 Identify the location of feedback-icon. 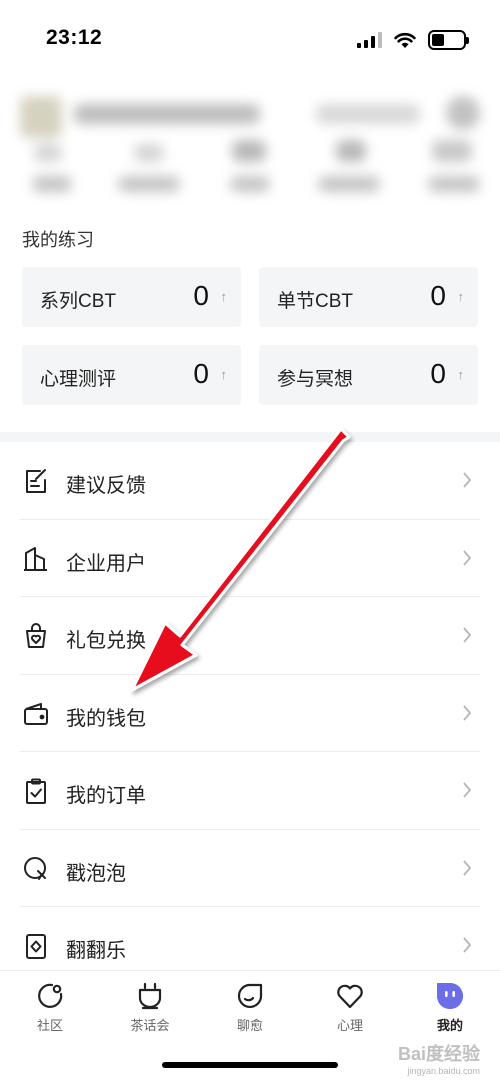
(36, 481).